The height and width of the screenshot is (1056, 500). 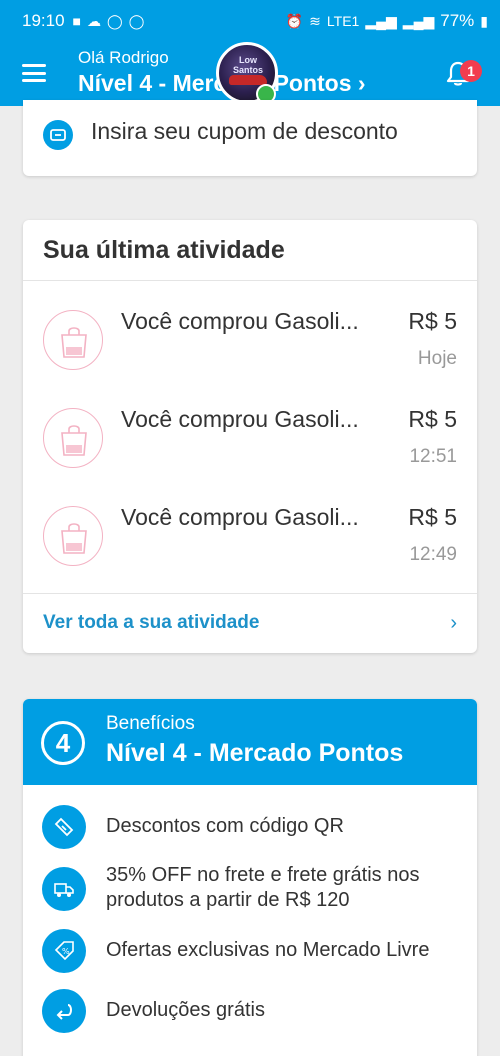 I want to click on coupon-card: Insira seu cupom de desconto, so click(x=250, y=138).